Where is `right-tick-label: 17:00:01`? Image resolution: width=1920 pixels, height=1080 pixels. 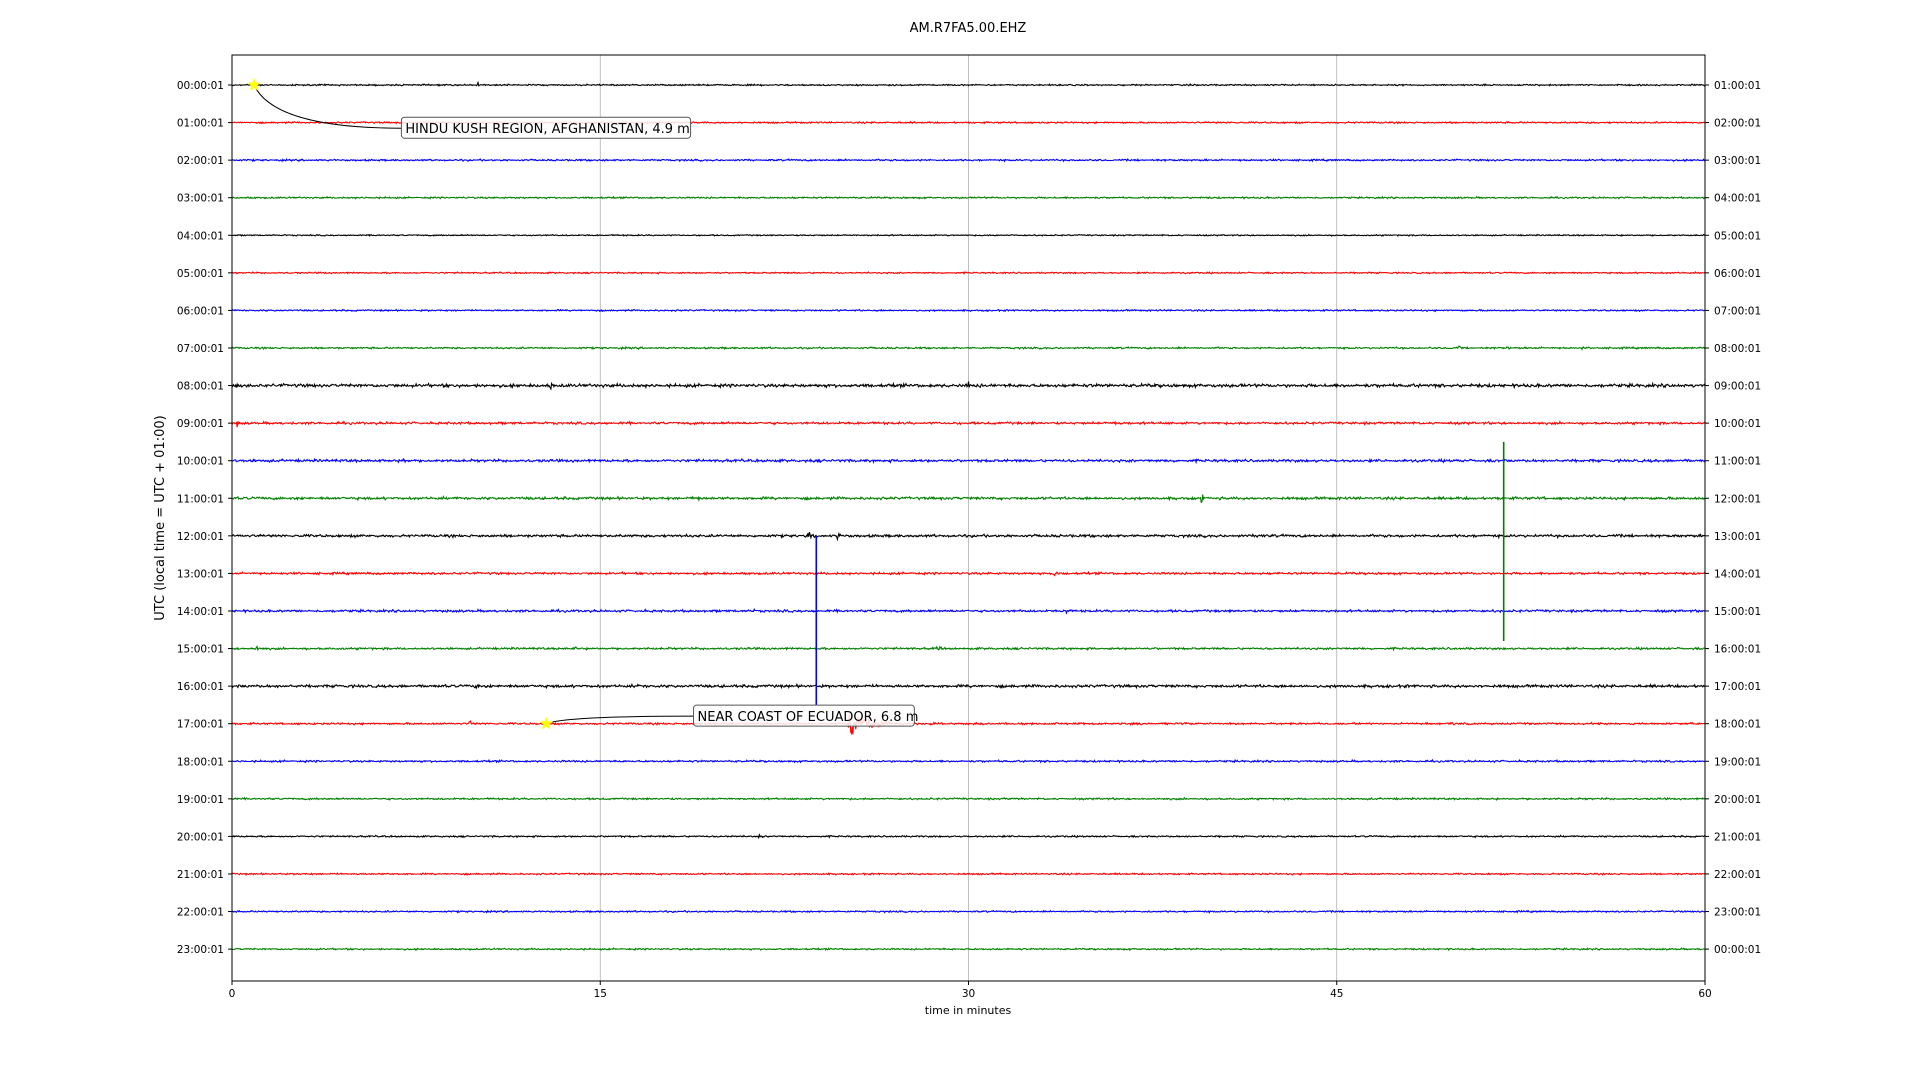 right-tick-label: 17:00:01 is located at coordinates (1737, 687).